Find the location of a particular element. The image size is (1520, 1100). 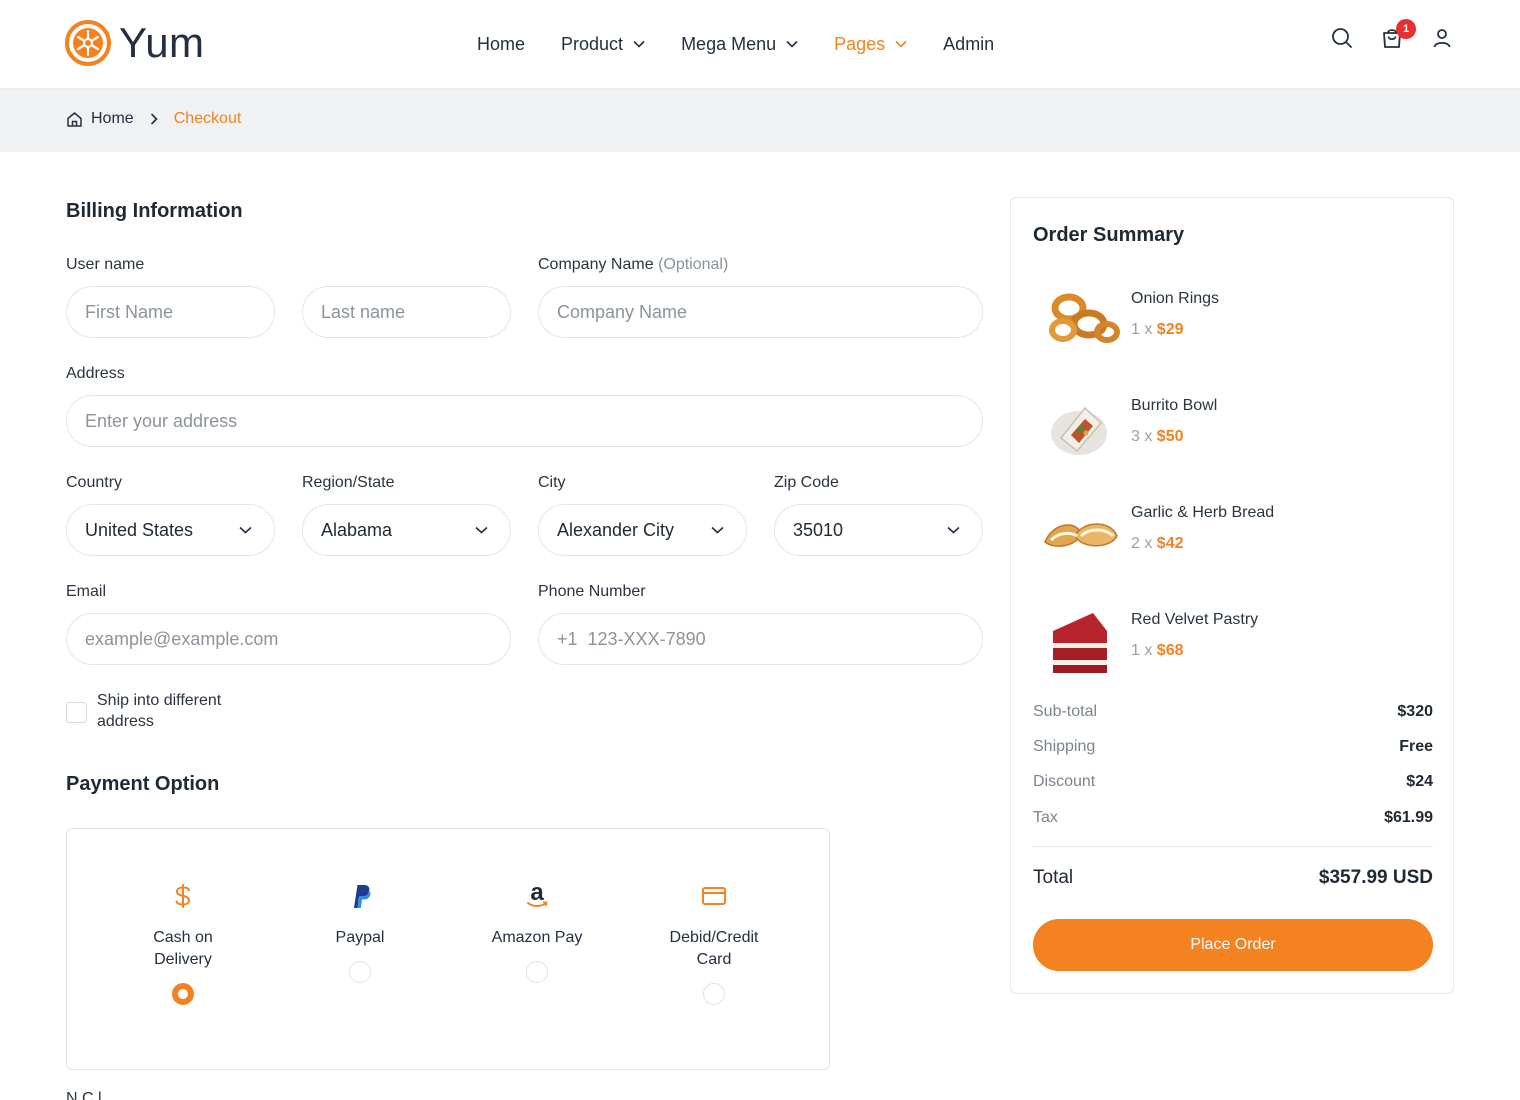

red-velvet-pastry-image is located at coordinates (1080, 643).